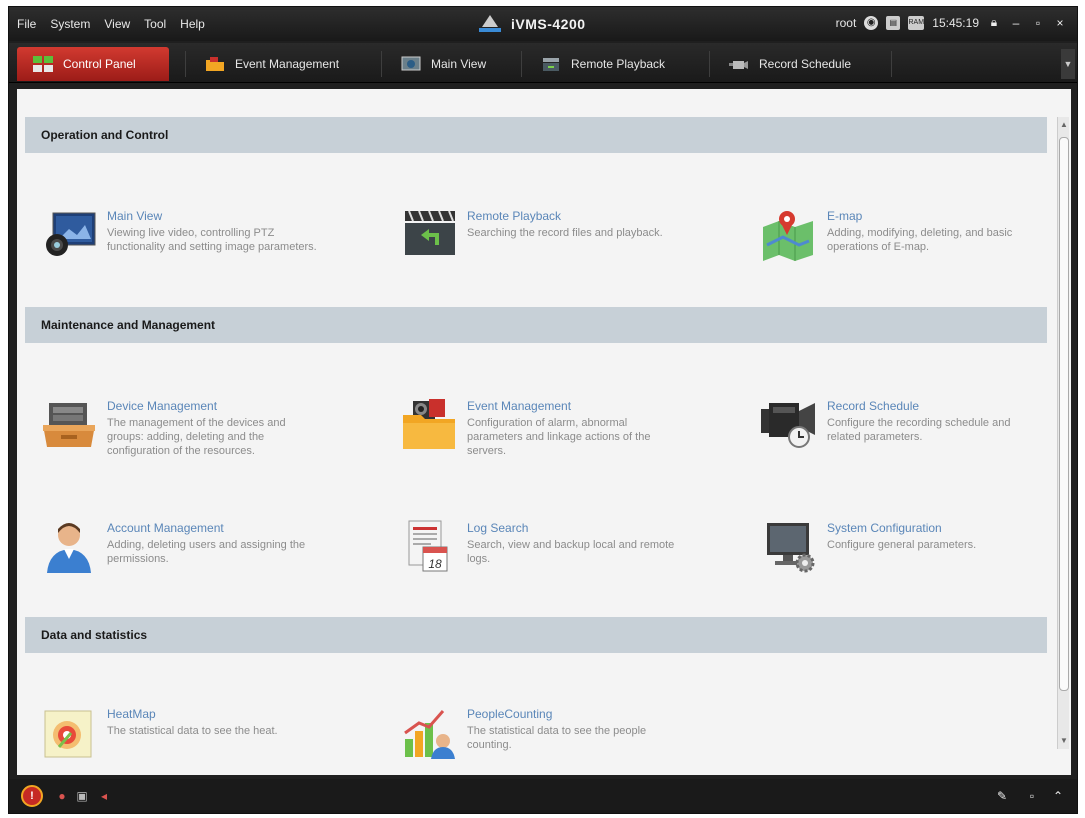 The image size is (1085, 818). What do you see at coordinates (893, 22) in the screenshot?
I see `hdd-status-icon: ▤` at bounding box center [893, 22].